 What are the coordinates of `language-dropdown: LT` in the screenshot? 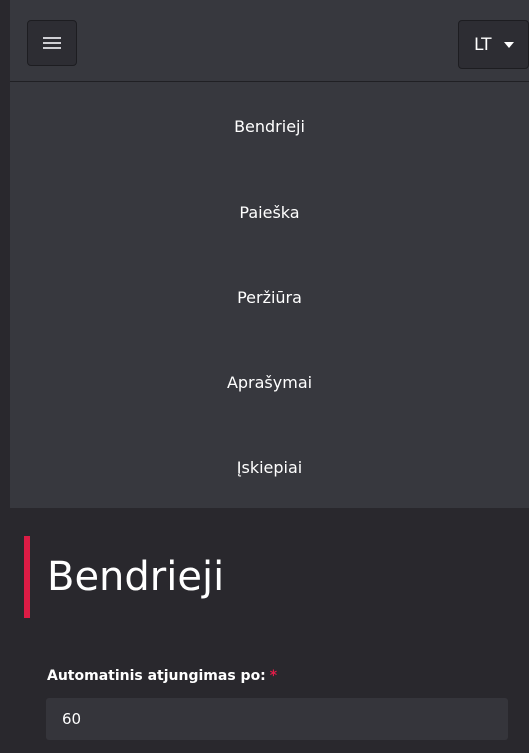 It's located at (493, 44).